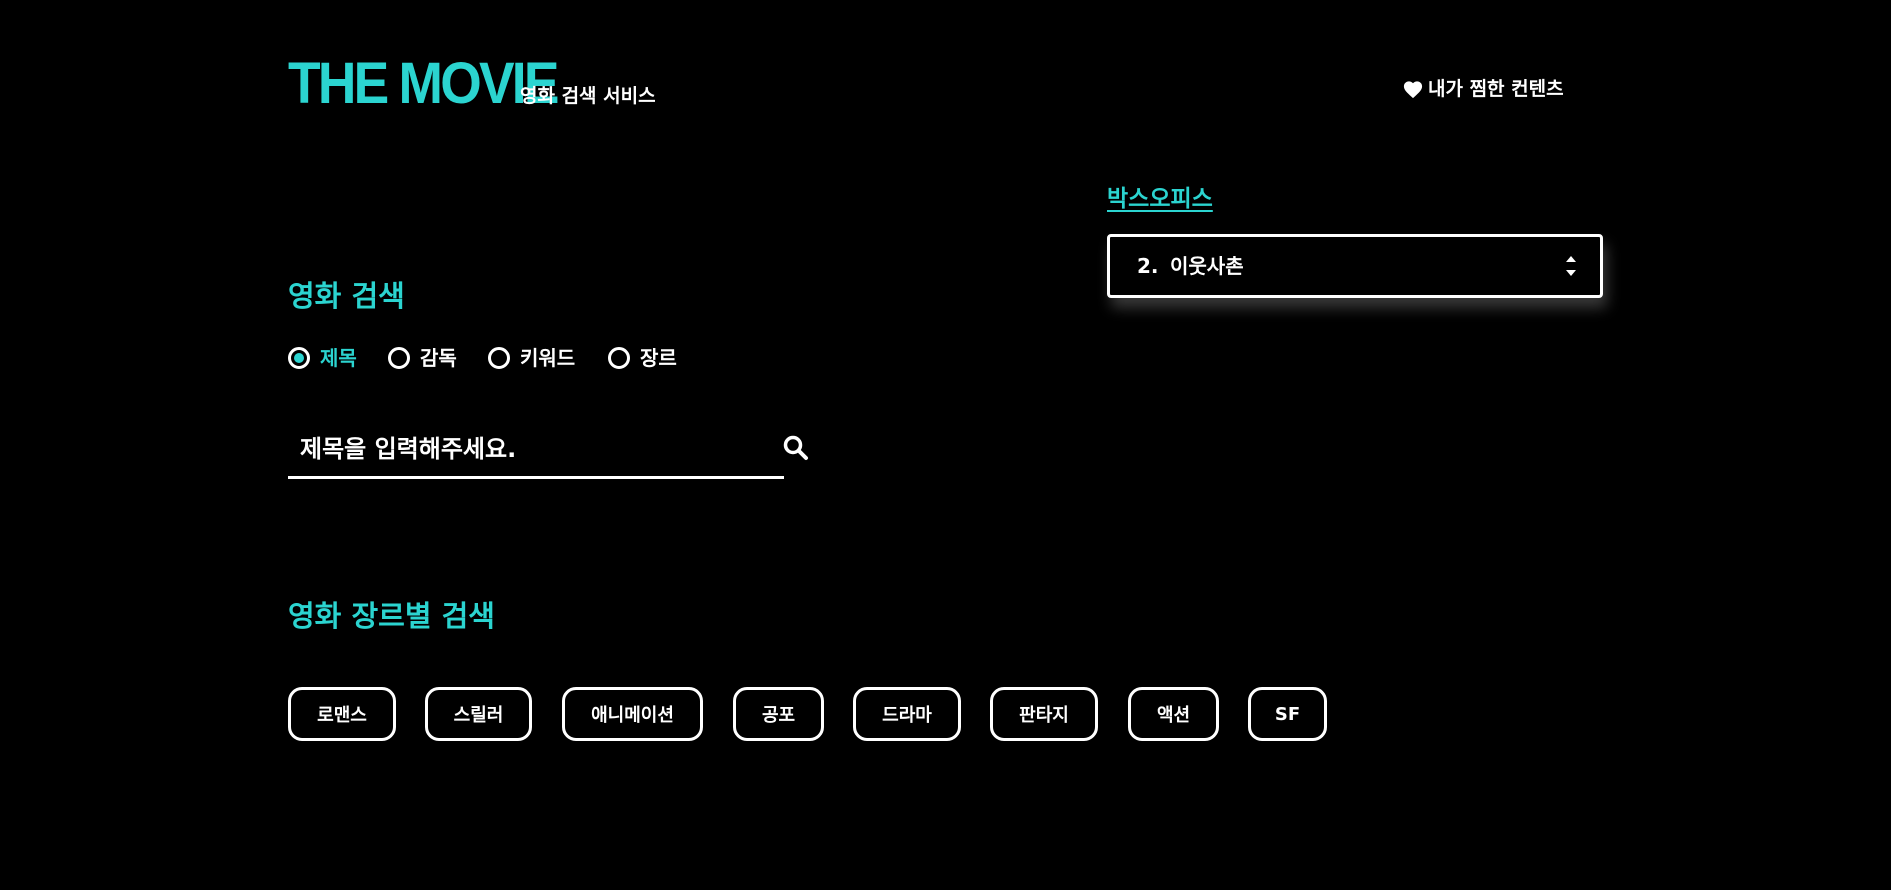  I want to click on genre-button-fantasy: 판타지, so click(1044, 714).